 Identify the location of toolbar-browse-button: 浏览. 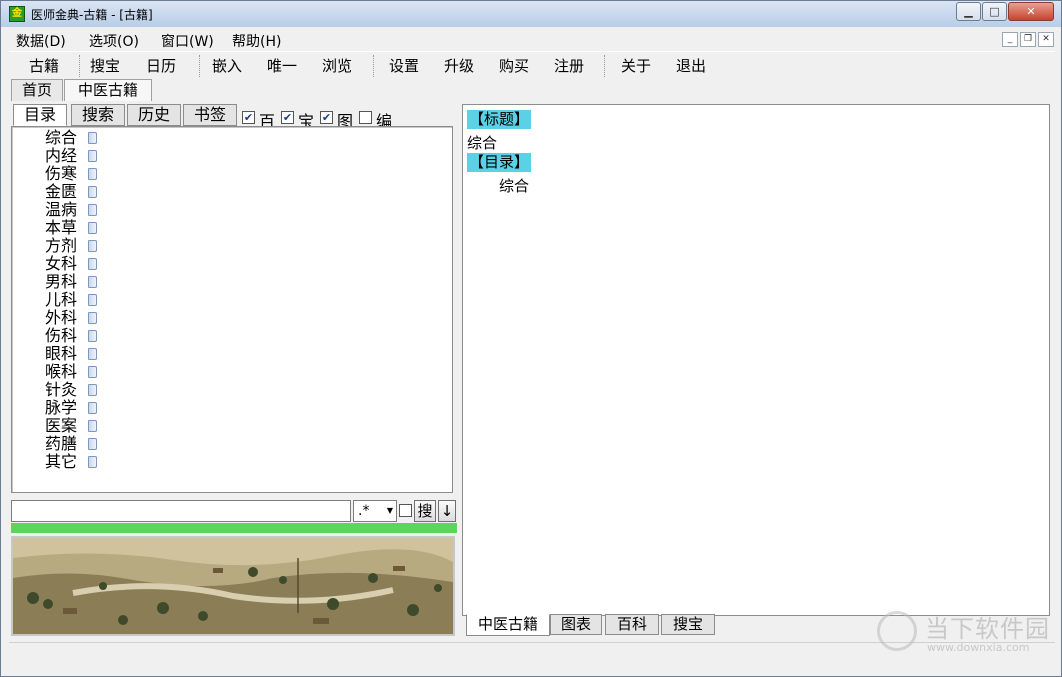
(337, 66).